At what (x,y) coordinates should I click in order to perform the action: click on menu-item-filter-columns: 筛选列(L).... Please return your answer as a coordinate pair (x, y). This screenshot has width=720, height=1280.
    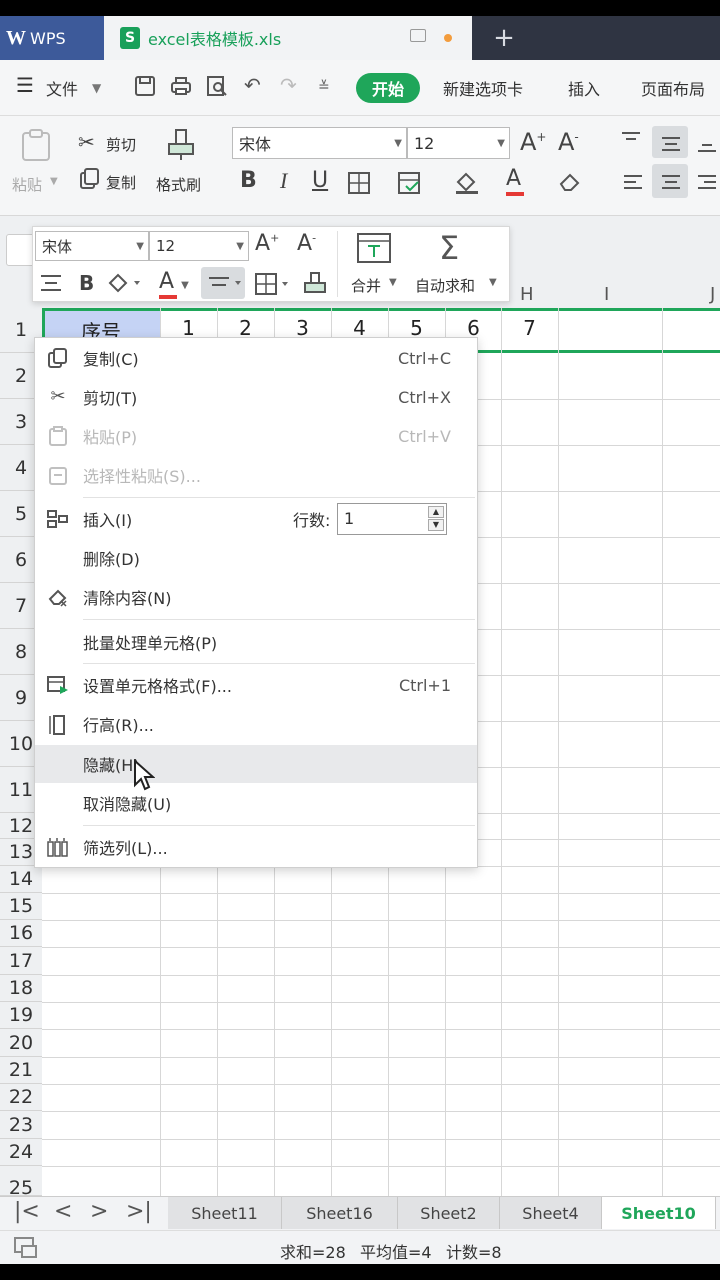
    Looking at the image, I should click on (256, 847).